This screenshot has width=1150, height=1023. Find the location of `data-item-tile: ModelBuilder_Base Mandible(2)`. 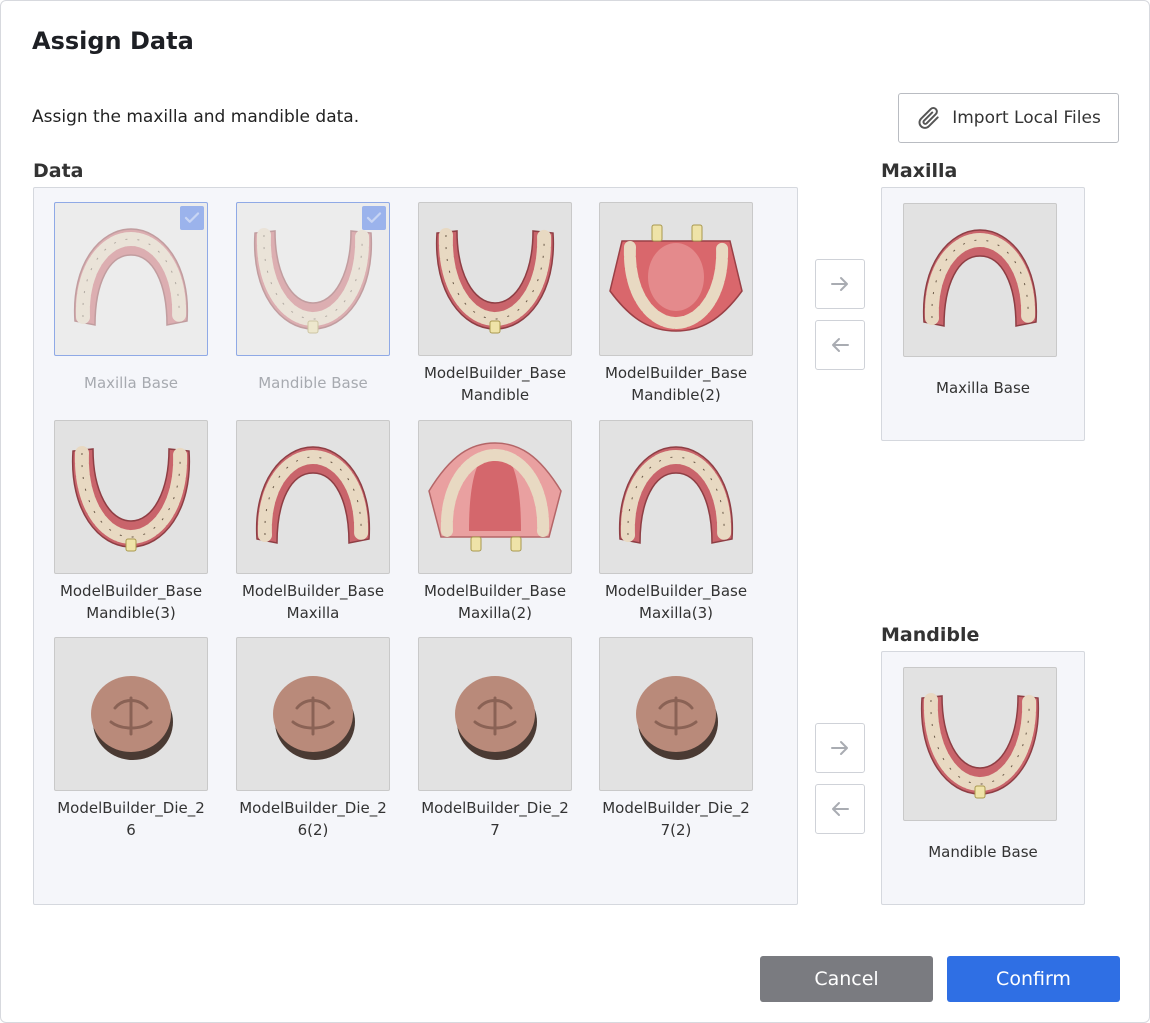

data-item-tile: ModelBuilder_Base Mandible(2) is located at coordinates (676, 304).